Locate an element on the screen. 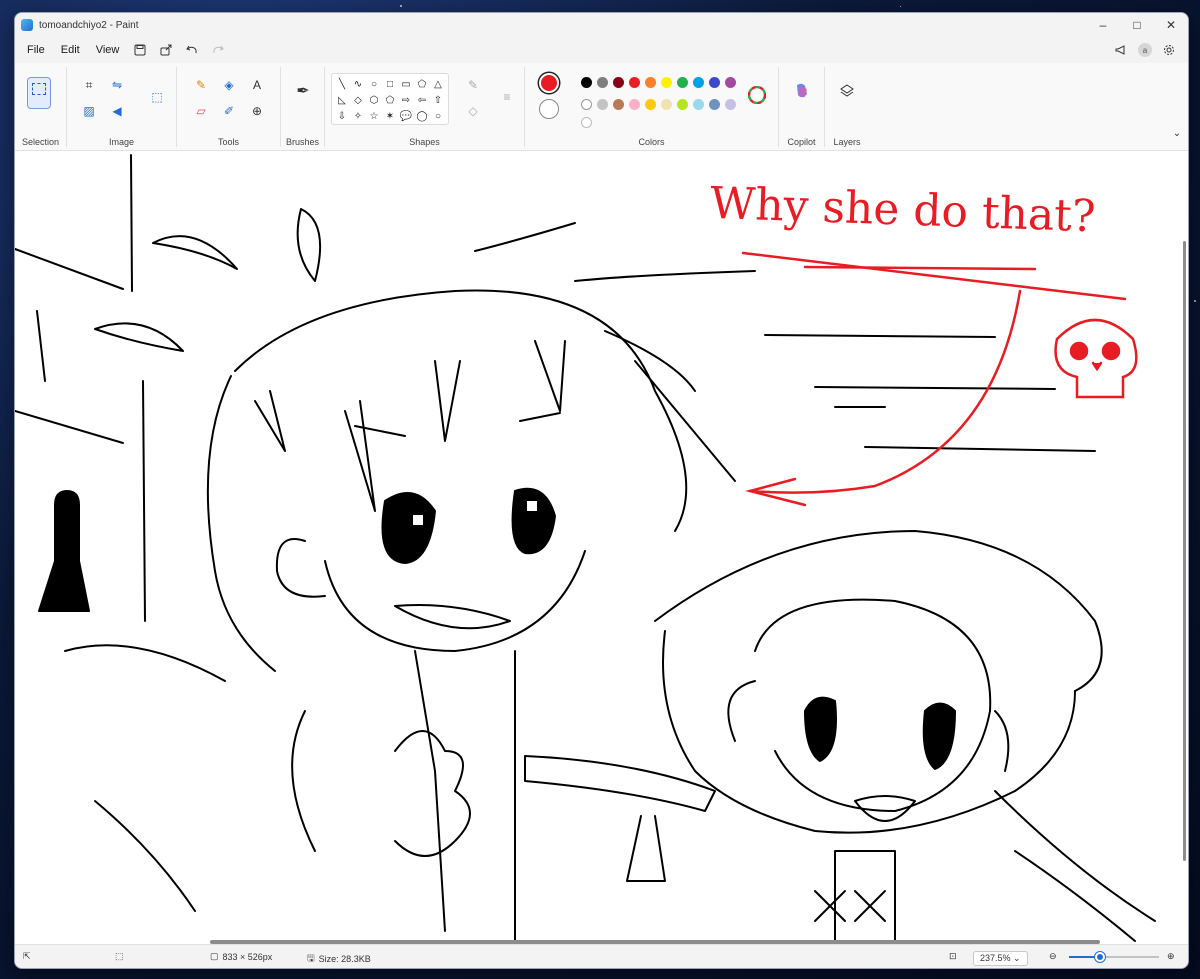 This screenshot has height=979, width=1200. zoom-select: 237.5% ⌄ is located at coordinates (1000, 958).